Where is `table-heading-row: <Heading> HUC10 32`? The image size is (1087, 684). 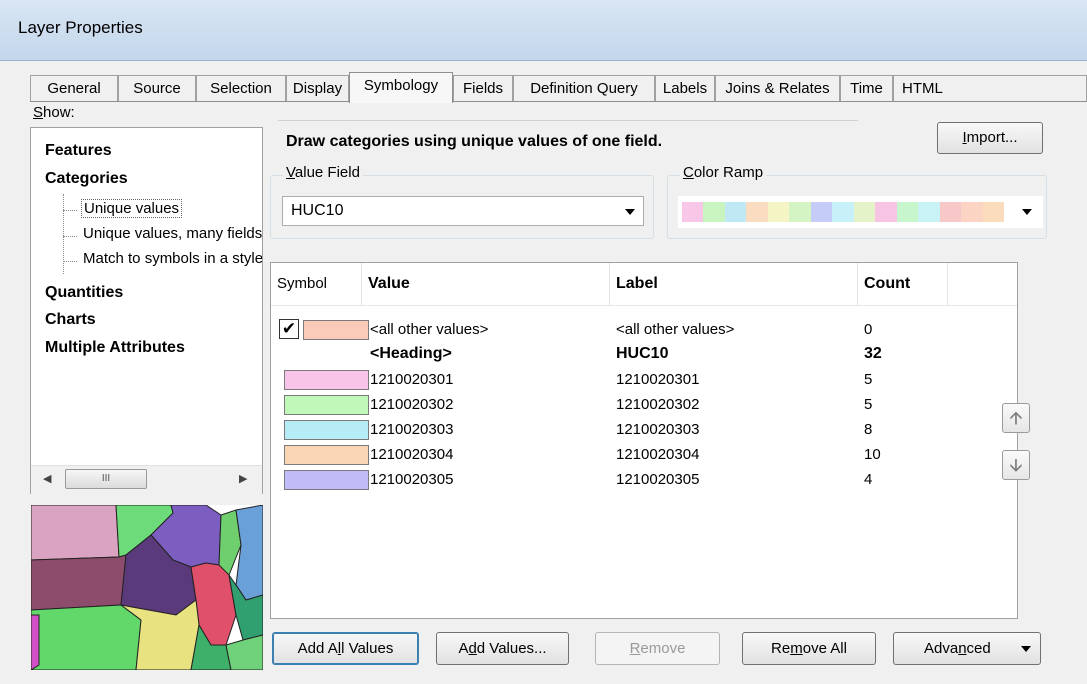 table-heading-row: <Heading> HUC10 32 is located at coordinates (644, 354).